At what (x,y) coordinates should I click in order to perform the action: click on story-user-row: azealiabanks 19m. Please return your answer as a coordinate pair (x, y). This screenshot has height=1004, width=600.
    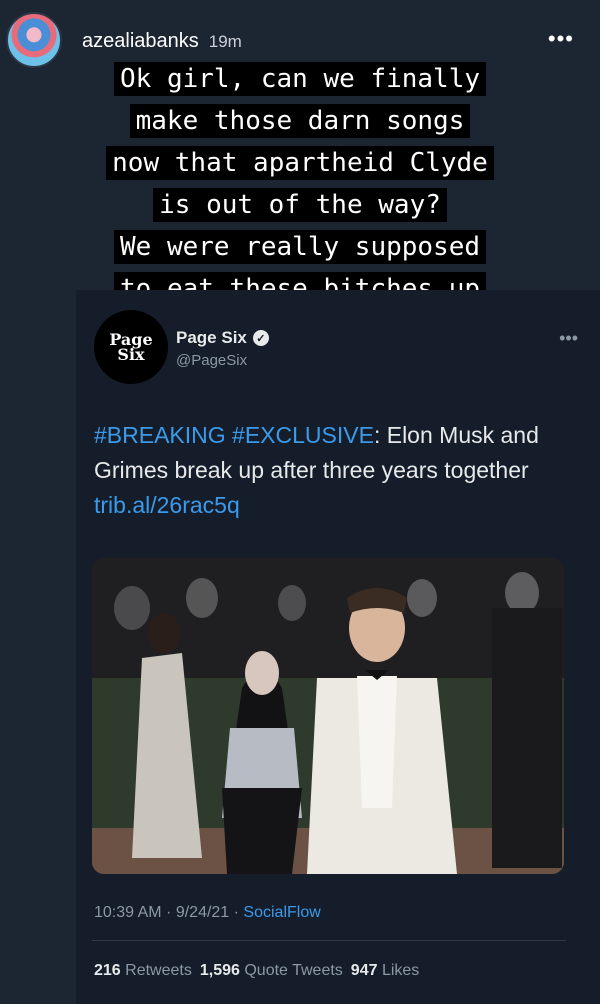
    Looking at the image, I should click on (162, 41).